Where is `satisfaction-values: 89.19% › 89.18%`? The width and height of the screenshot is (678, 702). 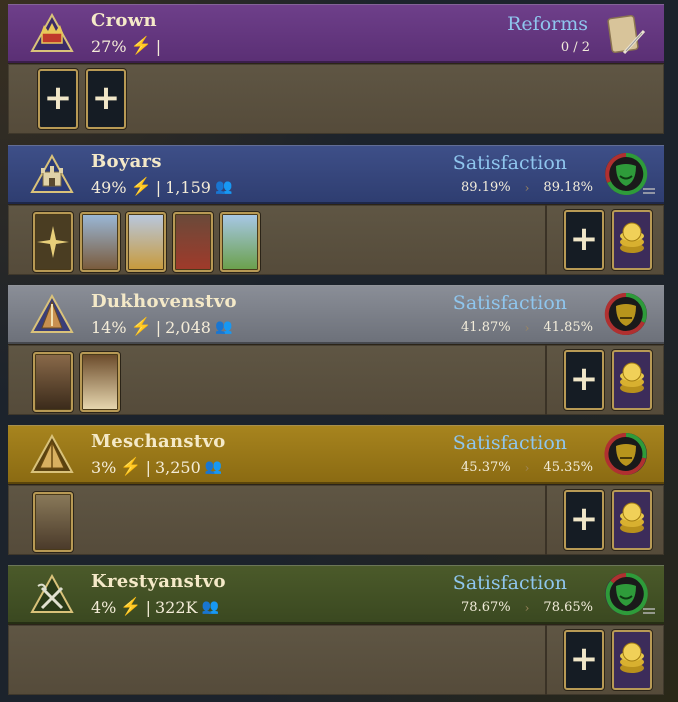
satisfaction-values: 89.19% › 89.18% is located at coordinates (527, 187).